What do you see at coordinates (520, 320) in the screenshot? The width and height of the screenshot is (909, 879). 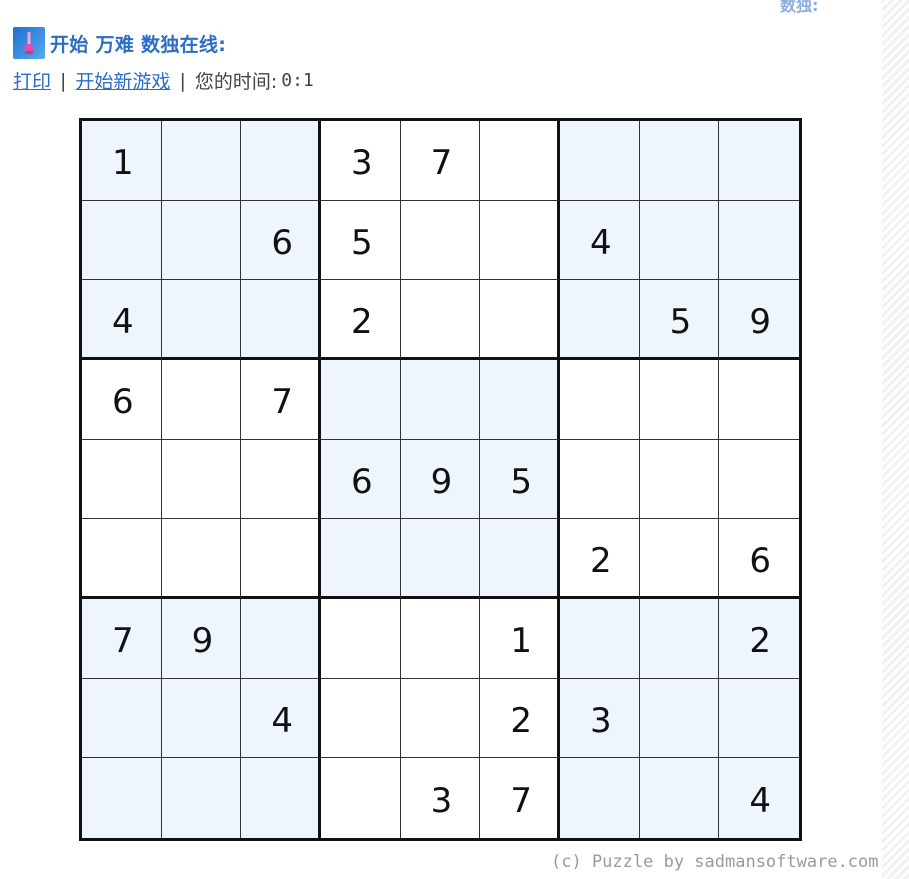 I see `sudoku-cell-r3c6` at bounding box center [520, 320].